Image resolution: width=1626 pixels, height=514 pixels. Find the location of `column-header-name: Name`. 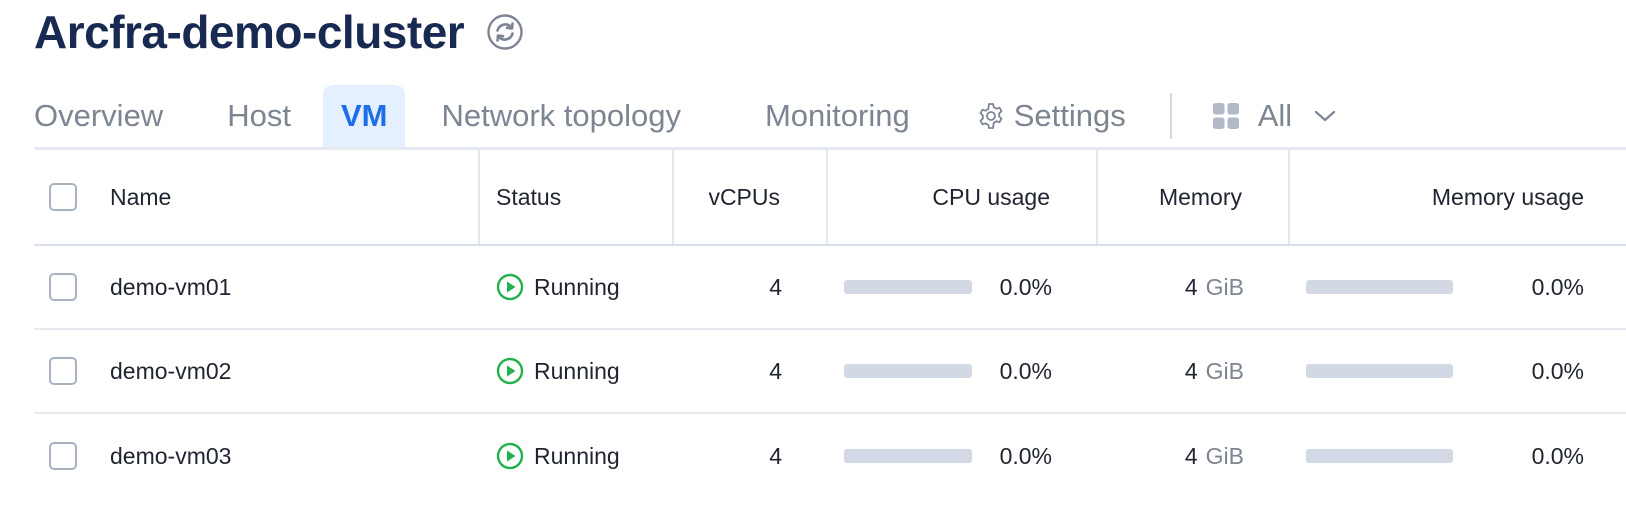

column-header-name: Name is located at coordinates (289, 197).